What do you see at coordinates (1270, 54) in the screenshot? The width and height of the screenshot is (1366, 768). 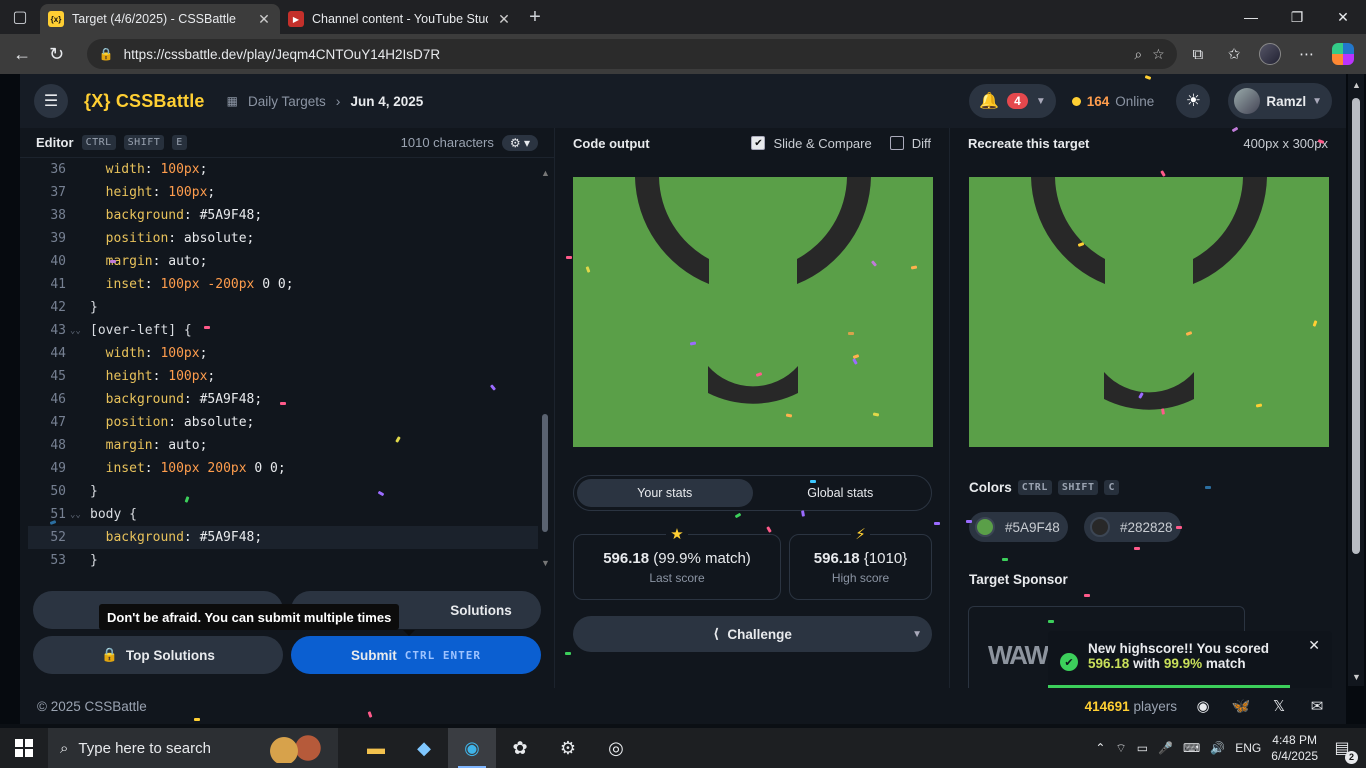 I see `profile-avatar` at bounding box center [1270, 54].